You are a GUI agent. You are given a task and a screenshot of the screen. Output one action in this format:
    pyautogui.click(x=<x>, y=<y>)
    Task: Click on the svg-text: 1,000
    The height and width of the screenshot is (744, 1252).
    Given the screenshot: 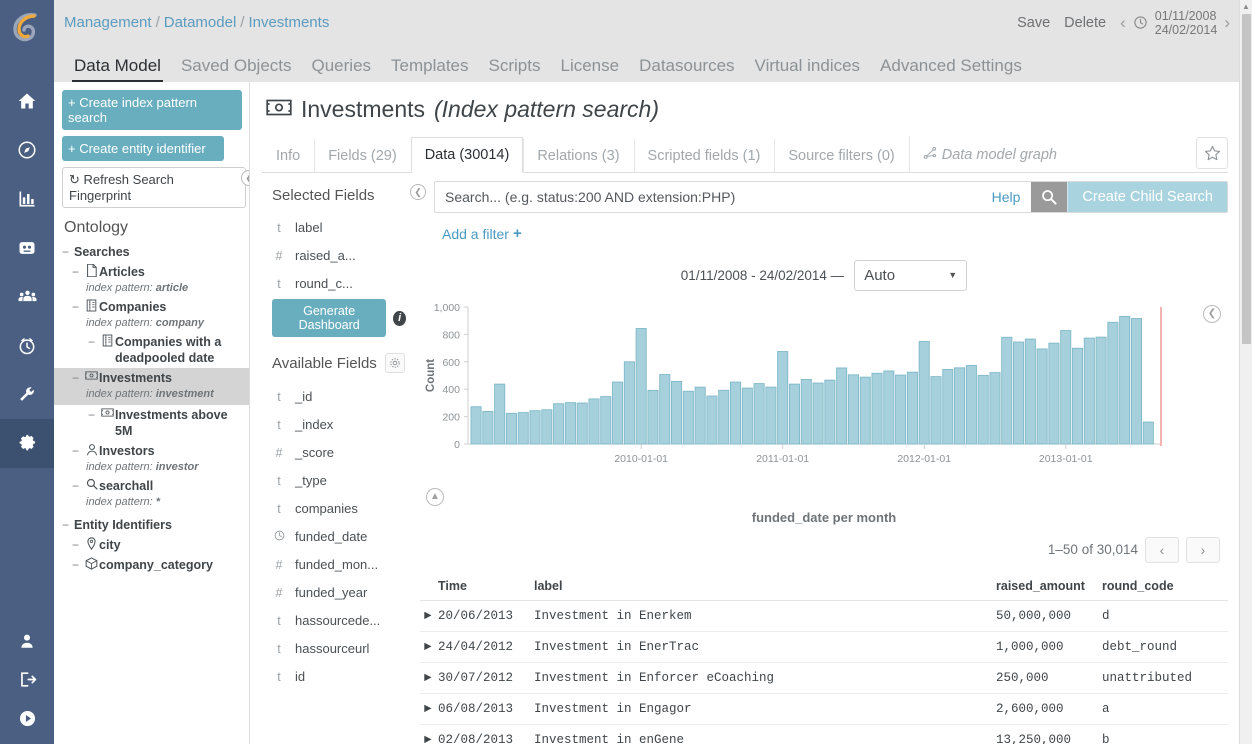 What is the action you would take?
    pyautogui.click(x=447, y=308)
    